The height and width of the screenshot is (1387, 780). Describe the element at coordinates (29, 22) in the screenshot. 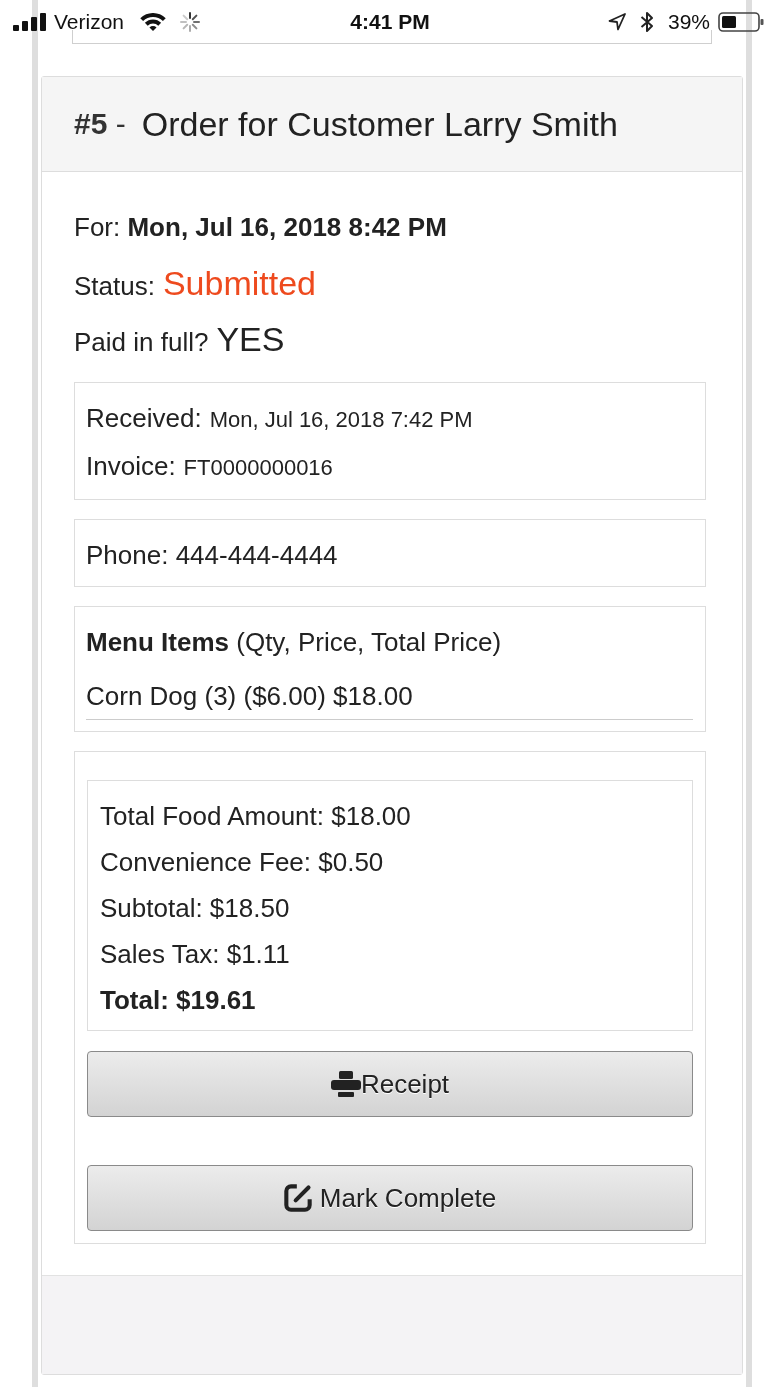

I see `signal-icon` at that location.